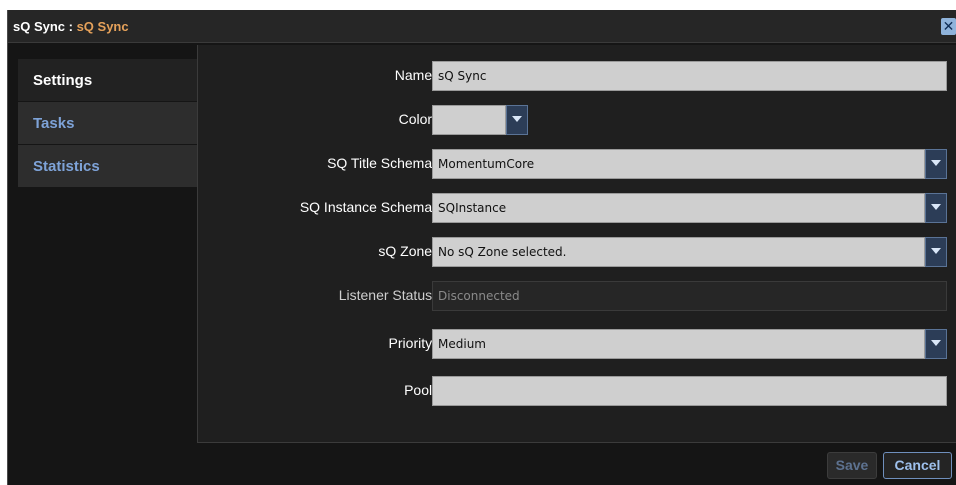  I want to click on priority-row: Priority: Medium, so click(577, 344).